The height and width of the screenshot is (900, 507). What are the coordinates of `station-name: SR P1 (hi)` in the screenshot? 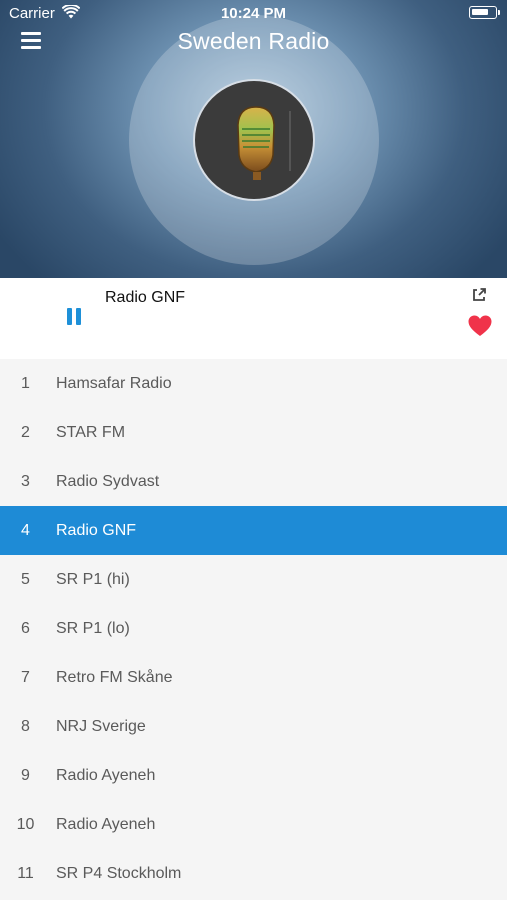 It's located at (93, 579).